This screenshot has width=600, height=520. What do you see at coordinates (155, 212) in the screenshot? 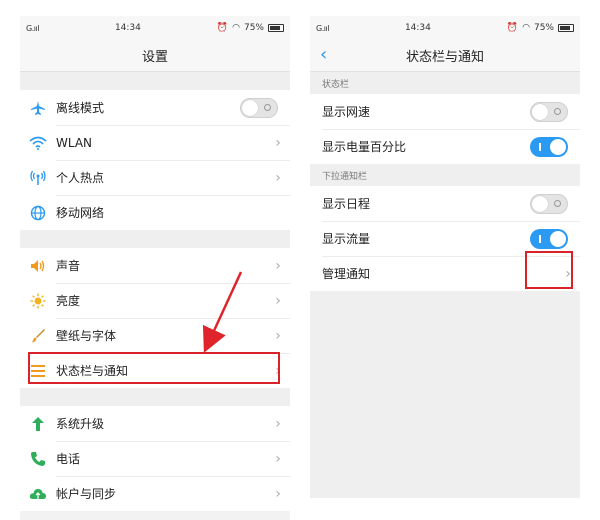
I see `settings-item-mobile-network: 移动网络` at bounding box center [155, 212].